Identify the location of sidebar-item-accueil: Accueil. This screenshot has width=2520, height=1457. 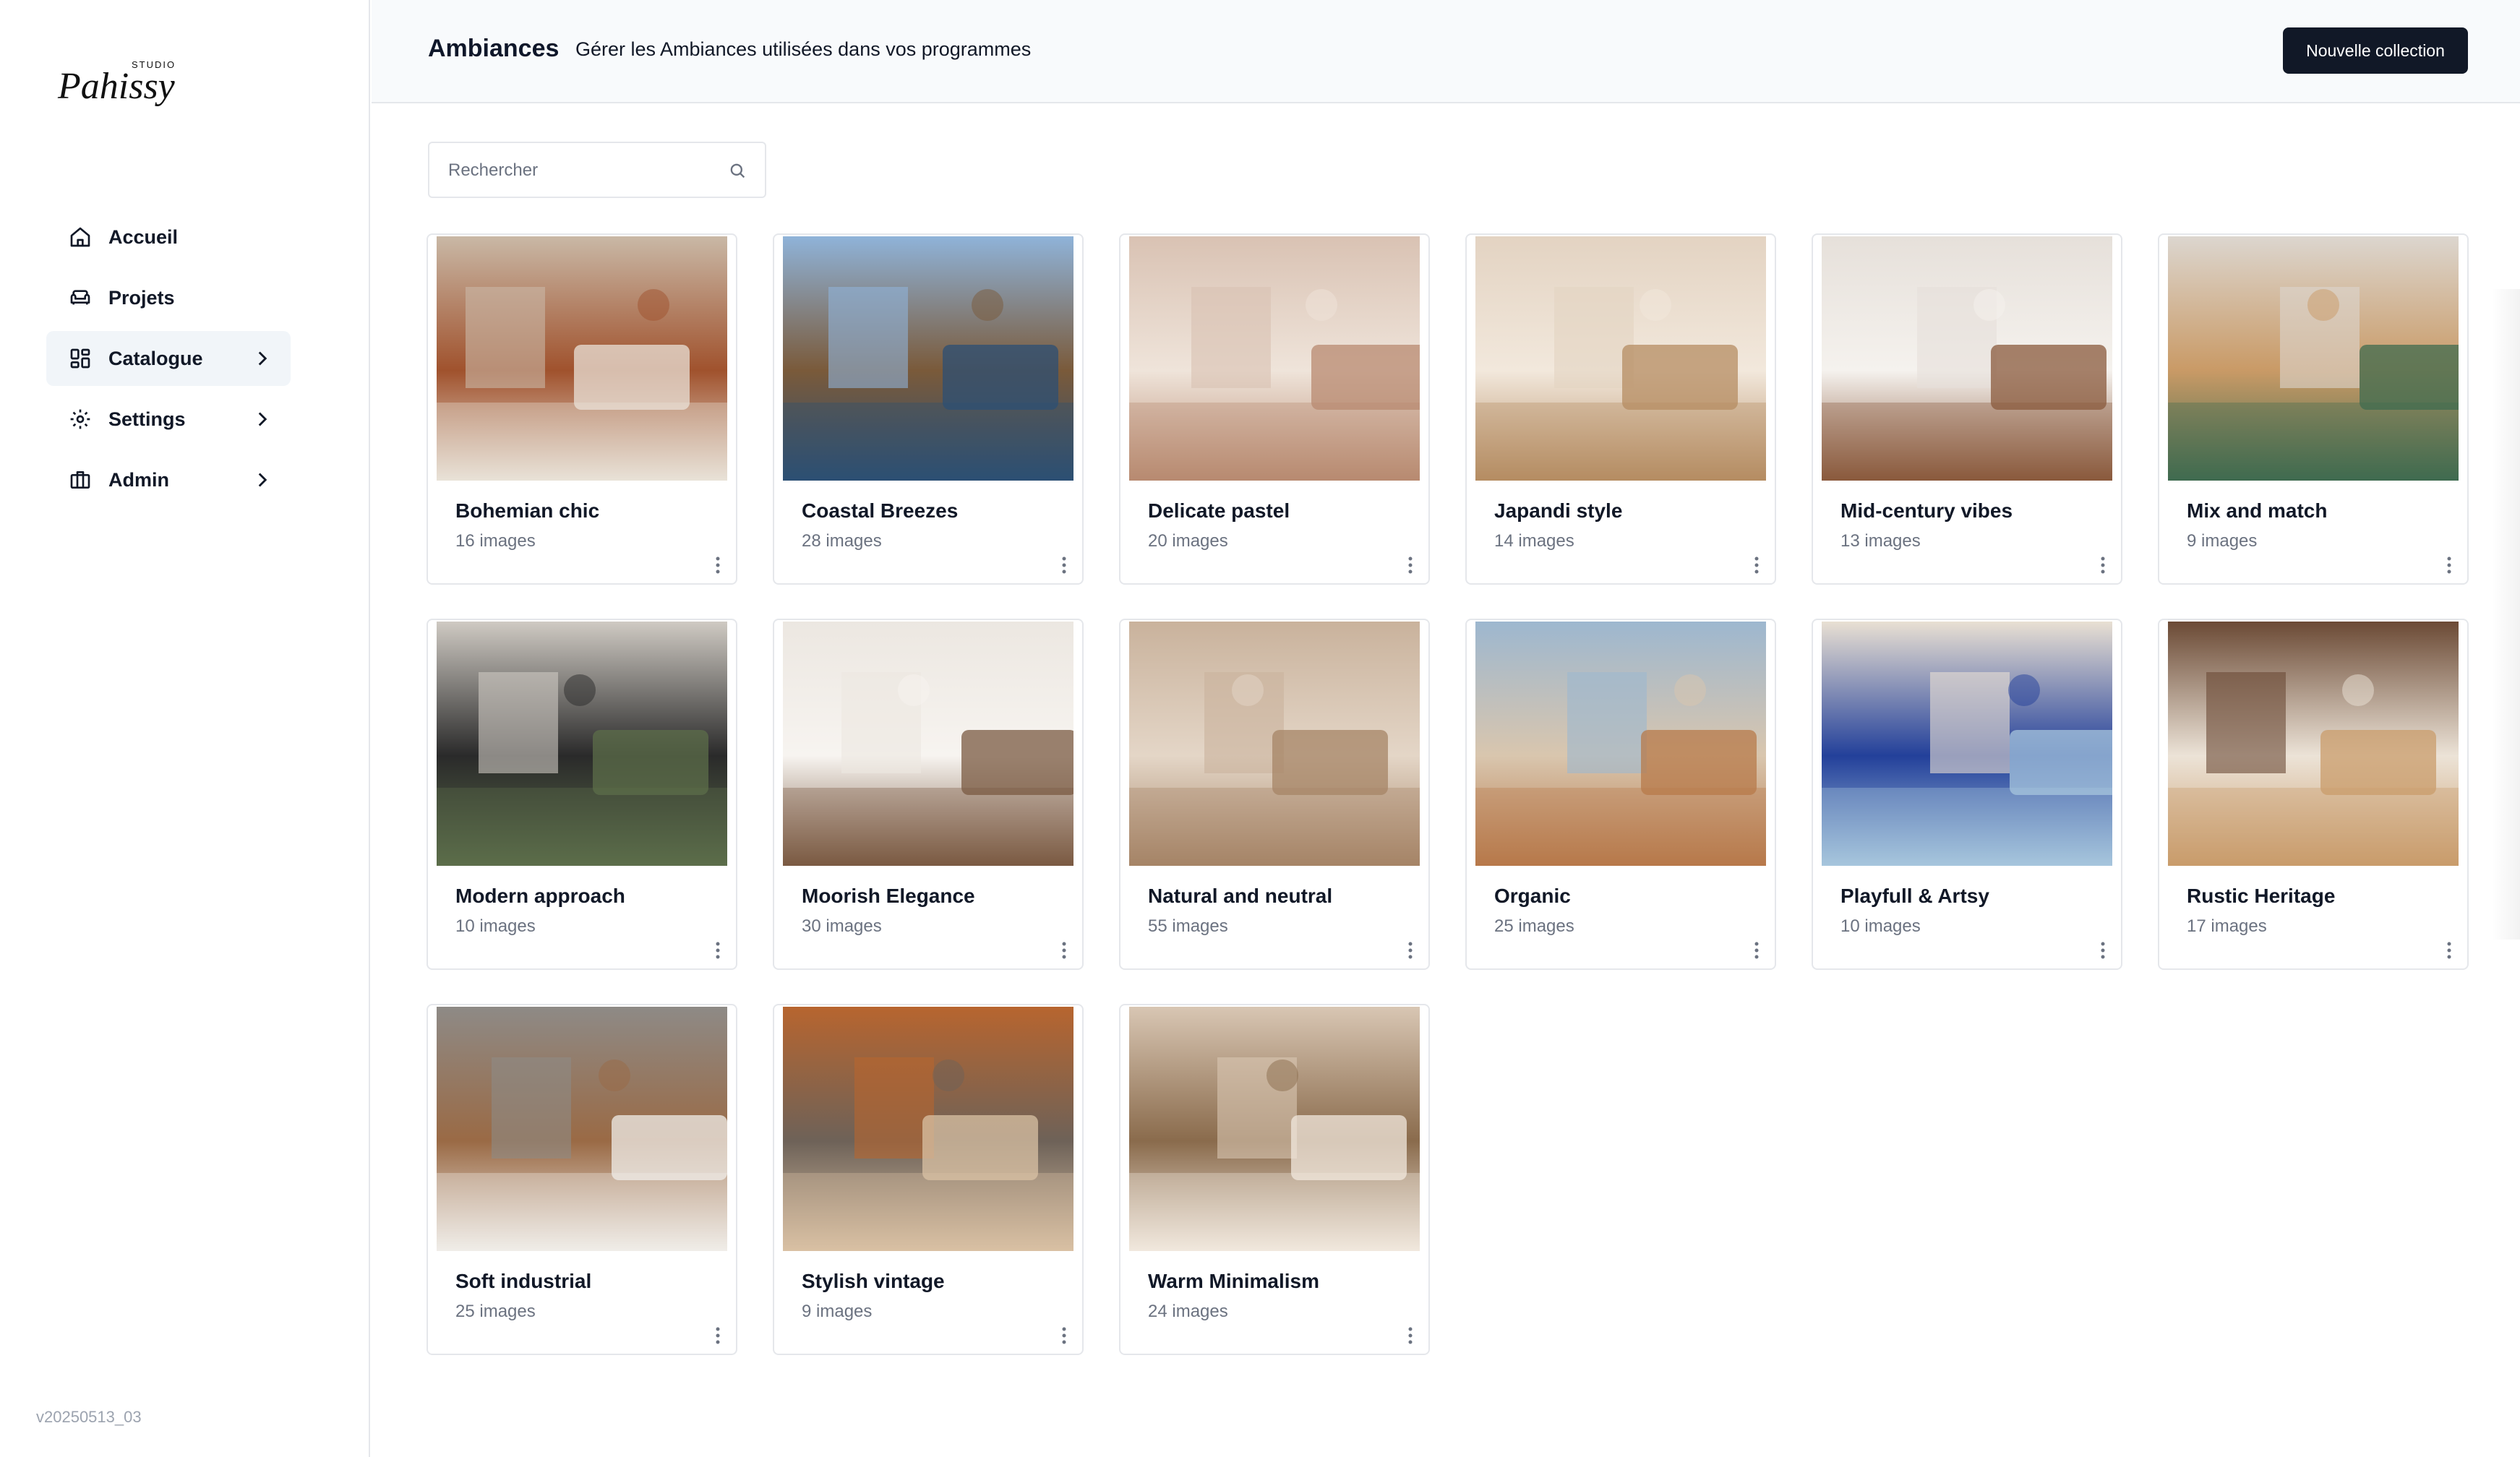
(168, 237).